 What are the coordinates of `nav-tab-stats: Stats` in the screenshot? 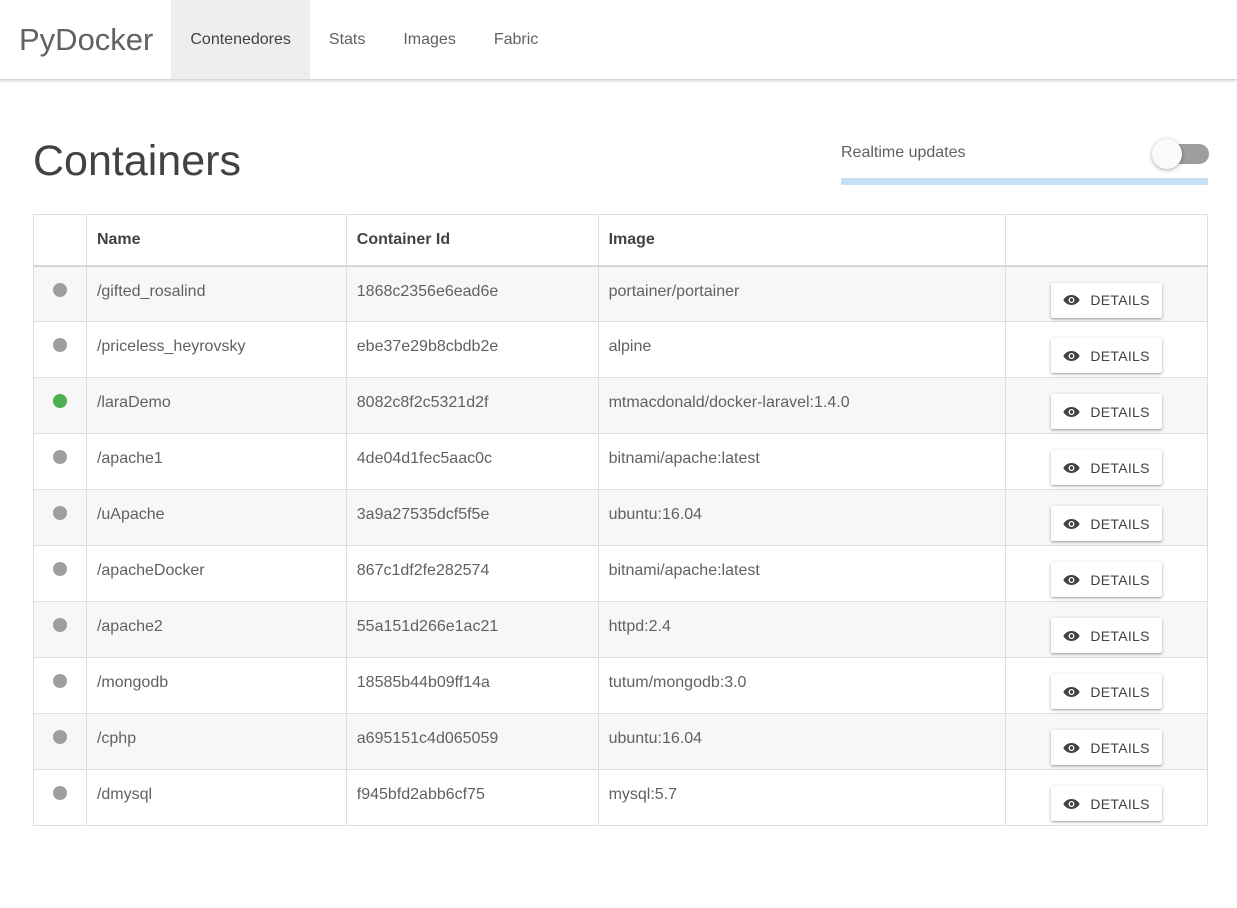 It's located at (347, 39).